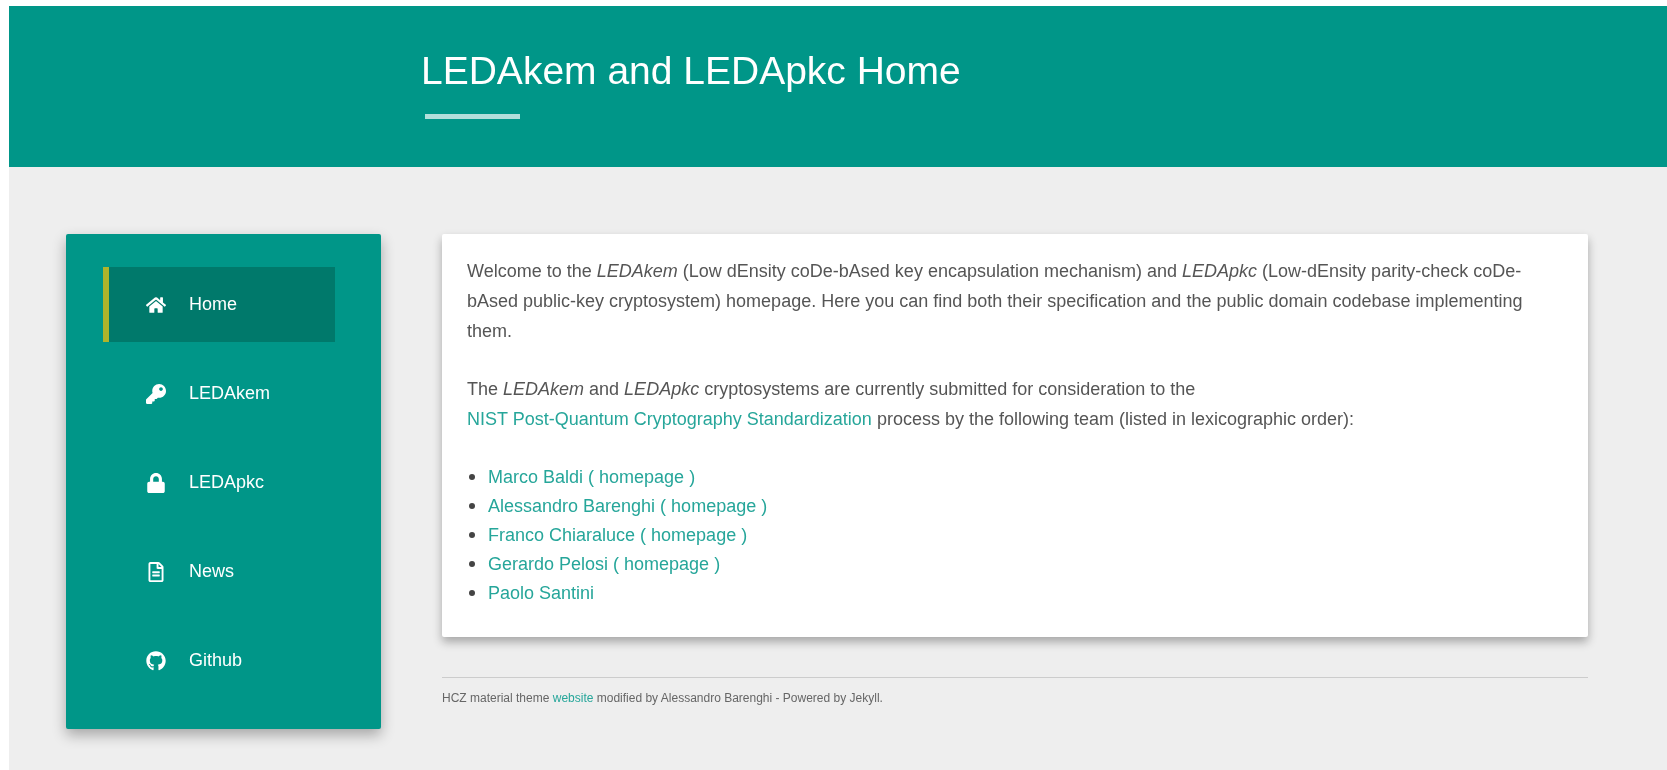  What do you see at coordinates (663, 698) in the screenshot?
I see `footer-text: HCZ material theme website modified by Alessandro Barenghi - Powered by Jekyll.` at bounding box center [663, 698].